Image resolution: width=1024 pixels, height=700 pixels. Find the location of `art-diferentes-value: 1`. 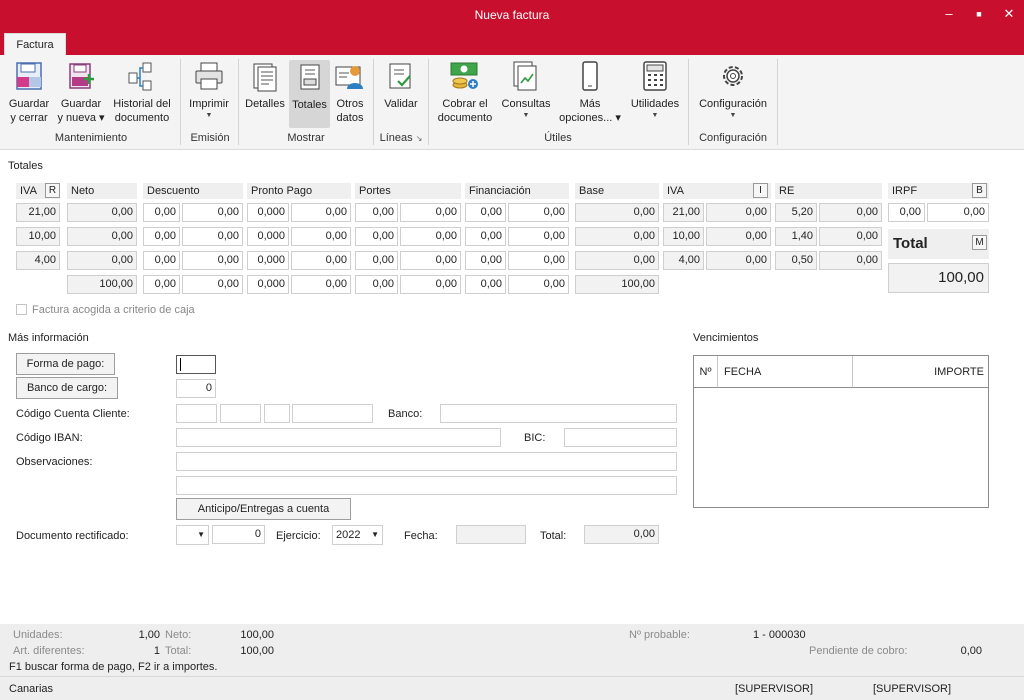

art-diferentes-value: 1 is located at coordinates (156, 651).